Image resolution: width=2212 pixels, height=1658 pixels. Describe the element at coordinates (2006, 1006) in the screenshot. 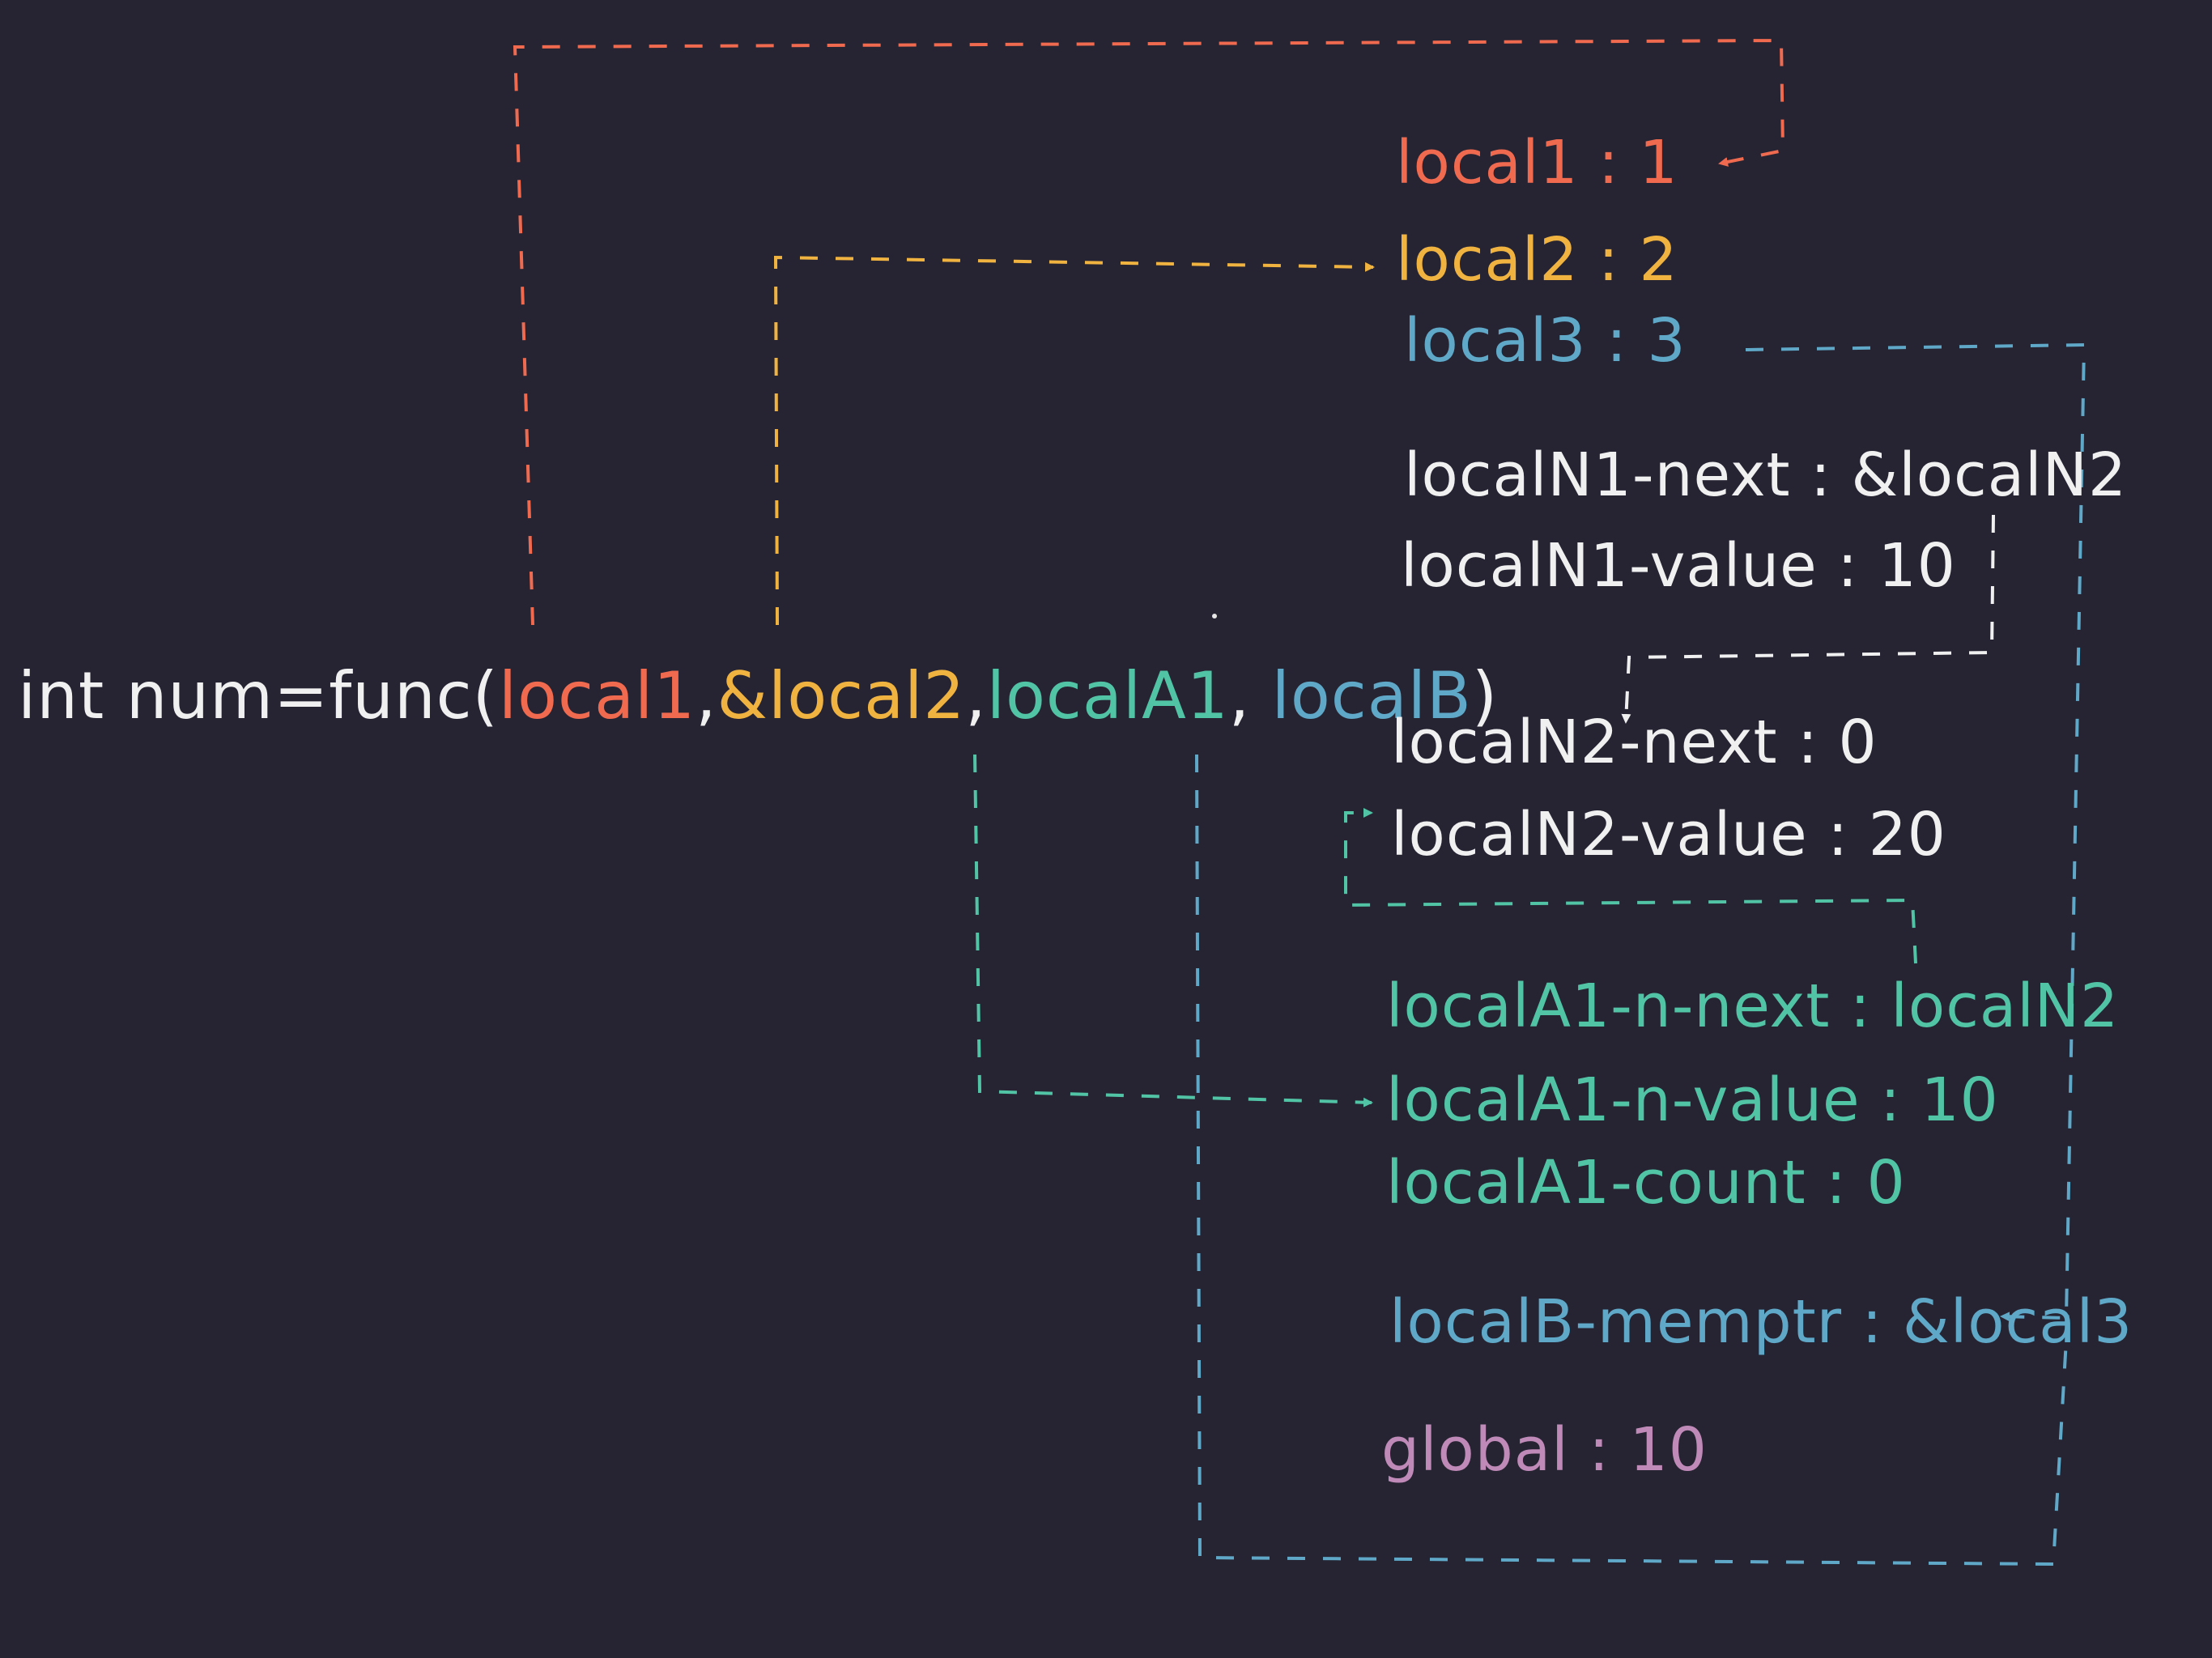

I see `mem-value: localN2` at that location.